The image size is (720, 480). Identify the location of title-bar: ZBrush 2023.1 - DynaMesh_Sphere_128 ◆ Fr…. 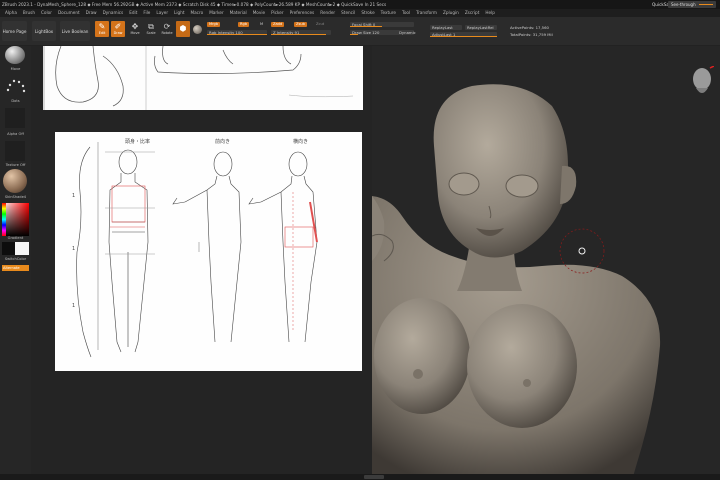
(360, 4).